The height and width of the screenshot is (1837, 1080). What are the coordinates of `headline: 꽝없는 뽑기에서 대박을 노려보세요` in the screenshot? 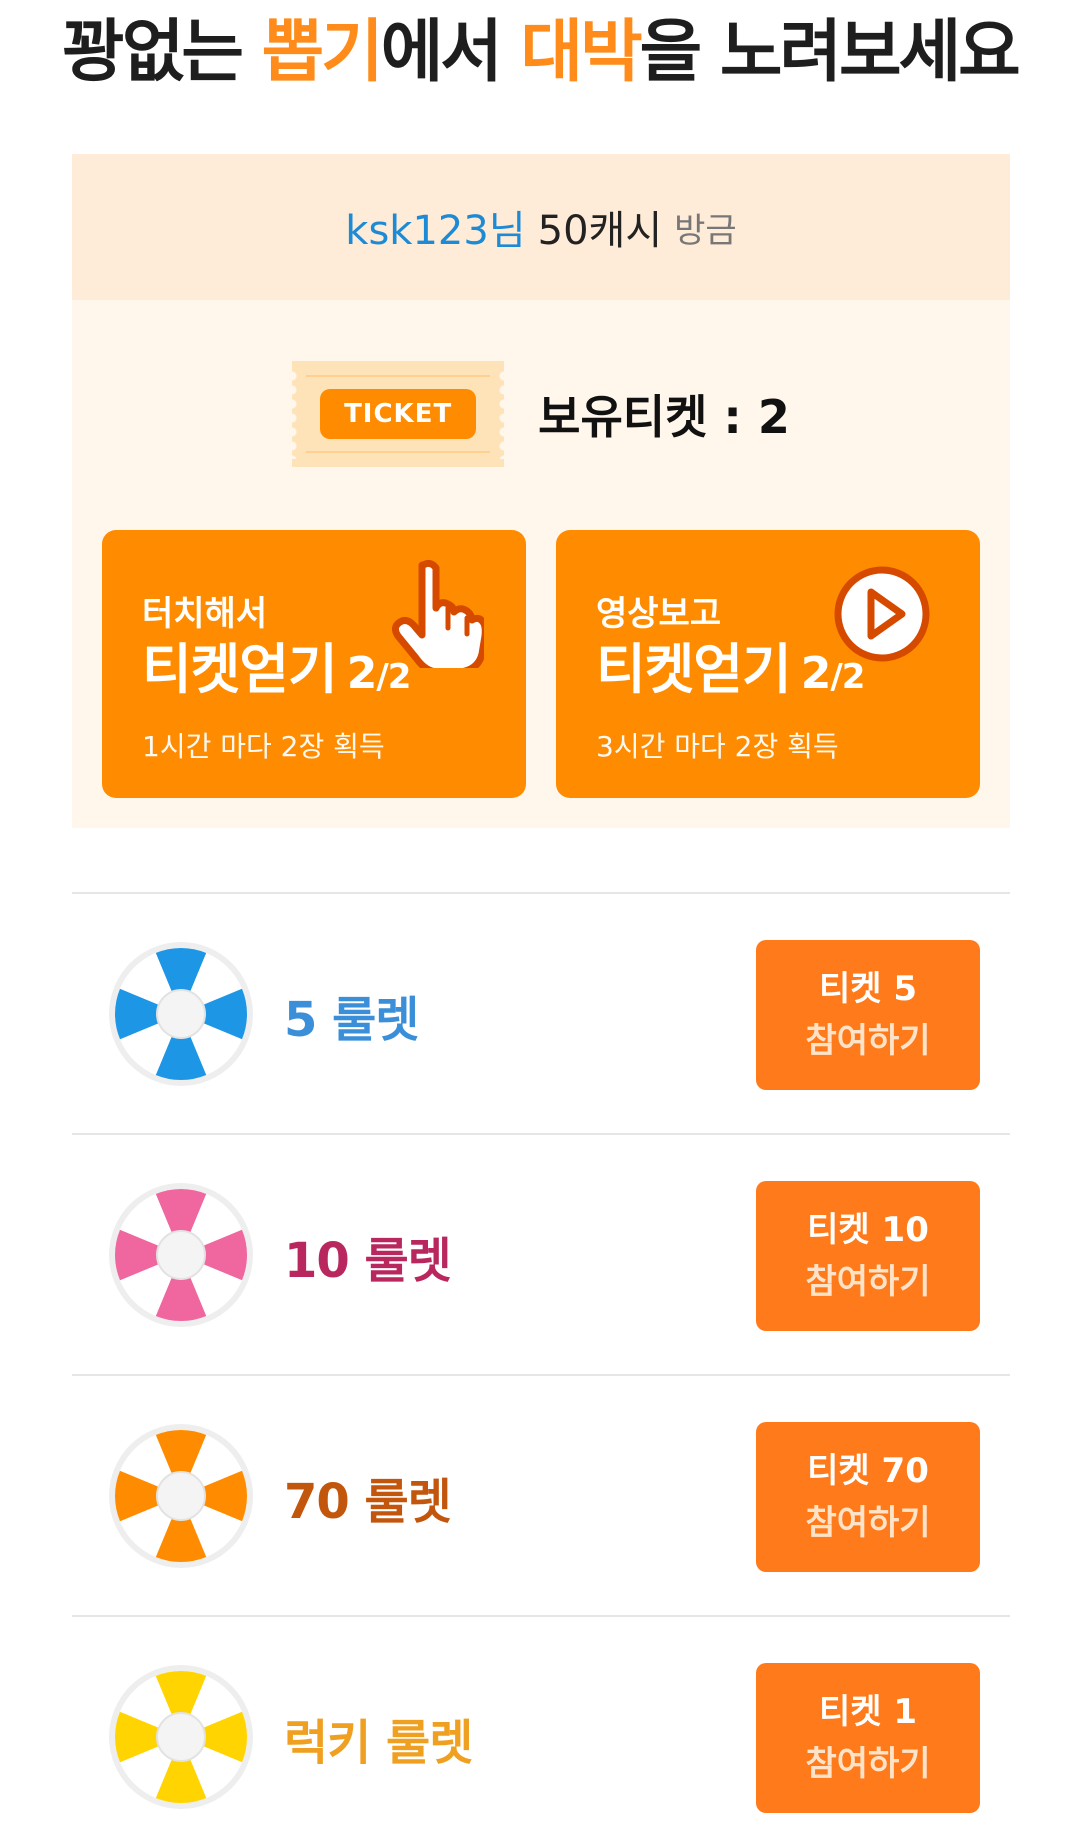 It's located at (540, 53).